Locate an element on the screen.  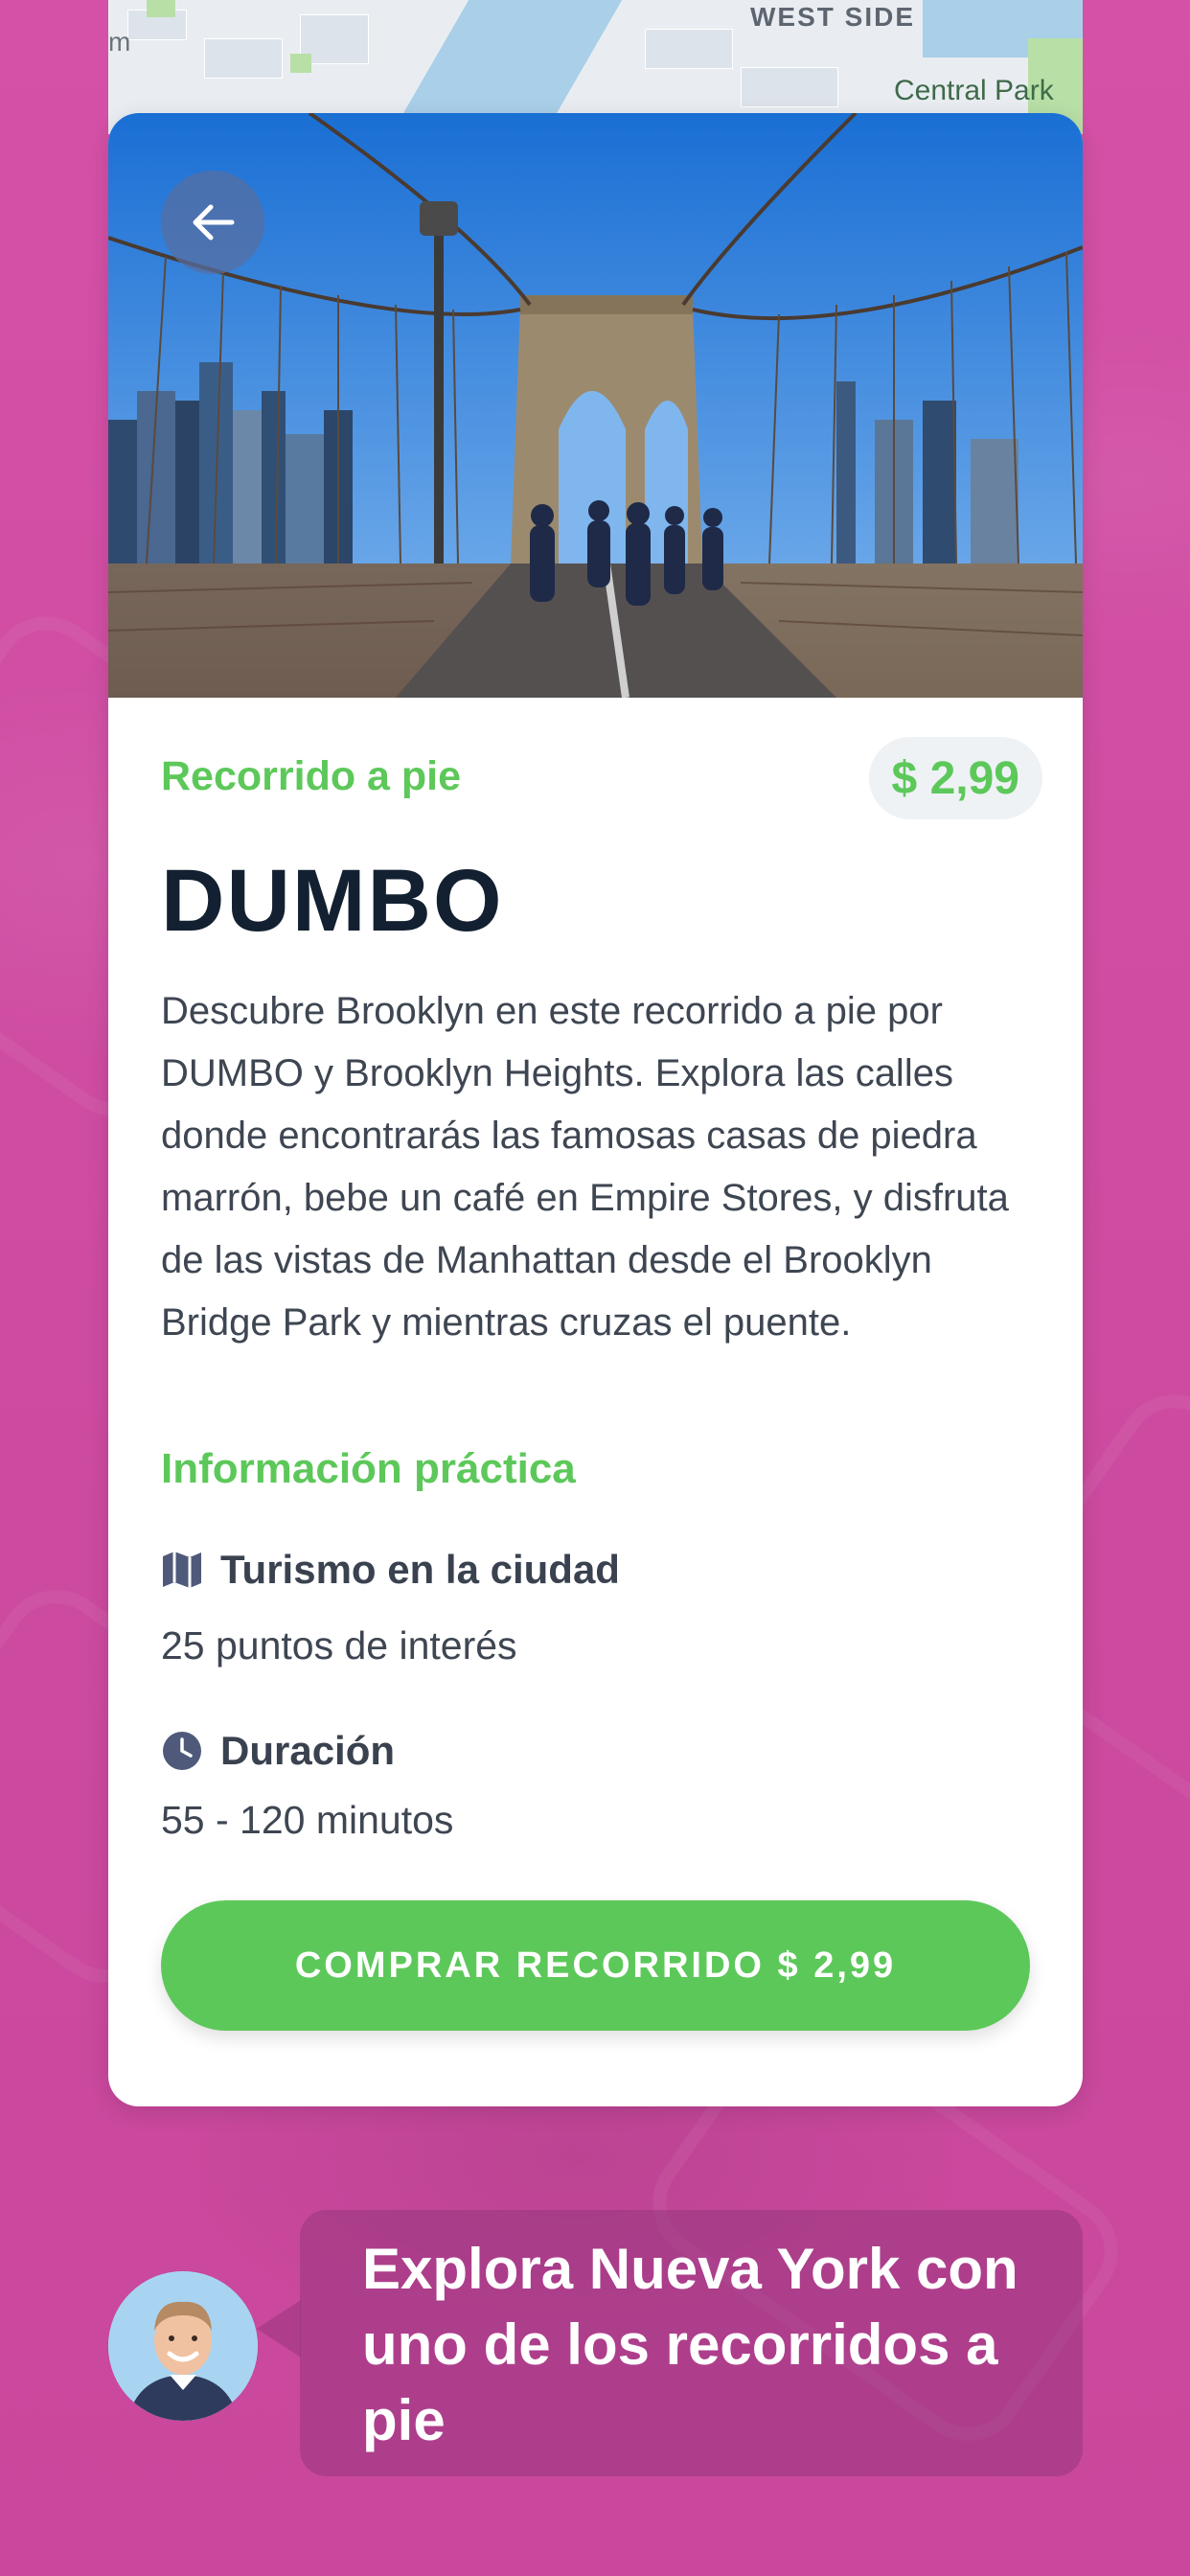
clock-icon is located at coordinates (182, 1751).